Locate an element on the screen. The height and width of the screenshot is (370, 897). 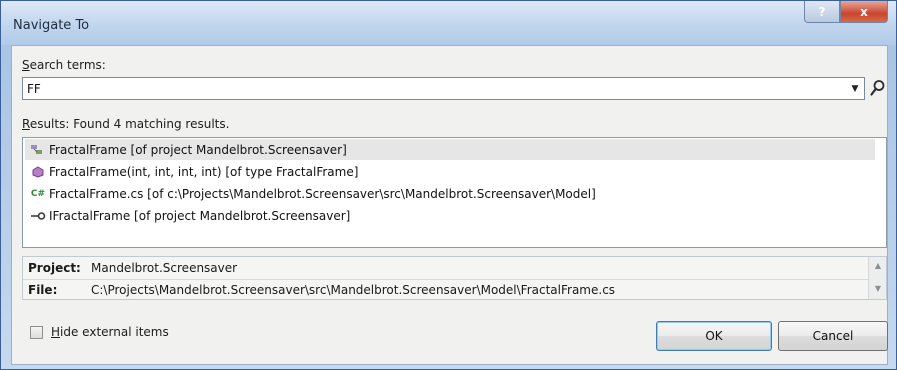
project-label: Project: is located at coordinates (54, 268).